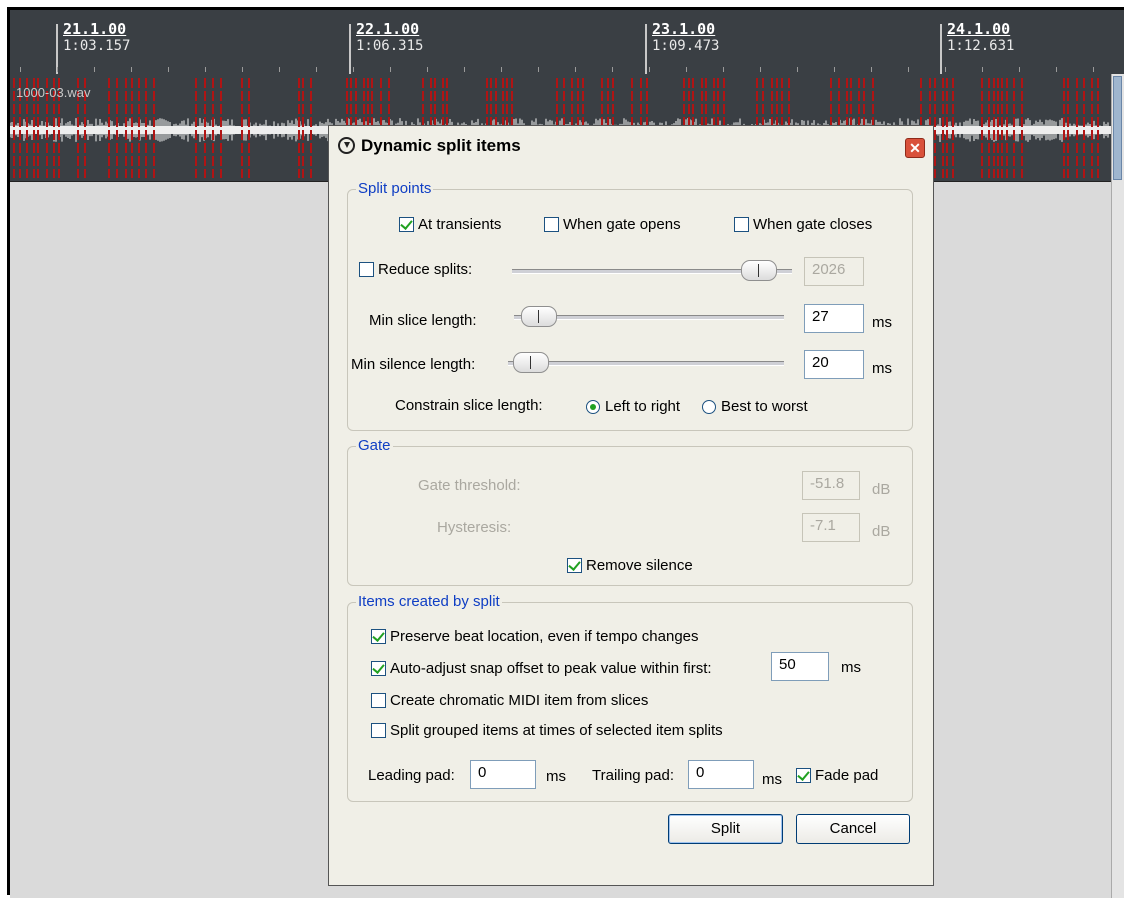 The width and height of the screenshot is (1124, 898). I want to click on trailing-pad-label: Trailing pad:, so click(633, 775).